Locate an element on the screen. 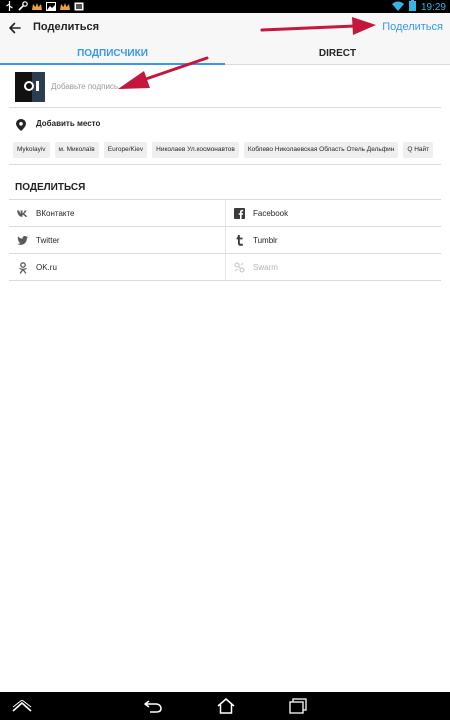 The width and height of the screenshot is (450, 720). vk-icon is located at coordinates (22, 213).